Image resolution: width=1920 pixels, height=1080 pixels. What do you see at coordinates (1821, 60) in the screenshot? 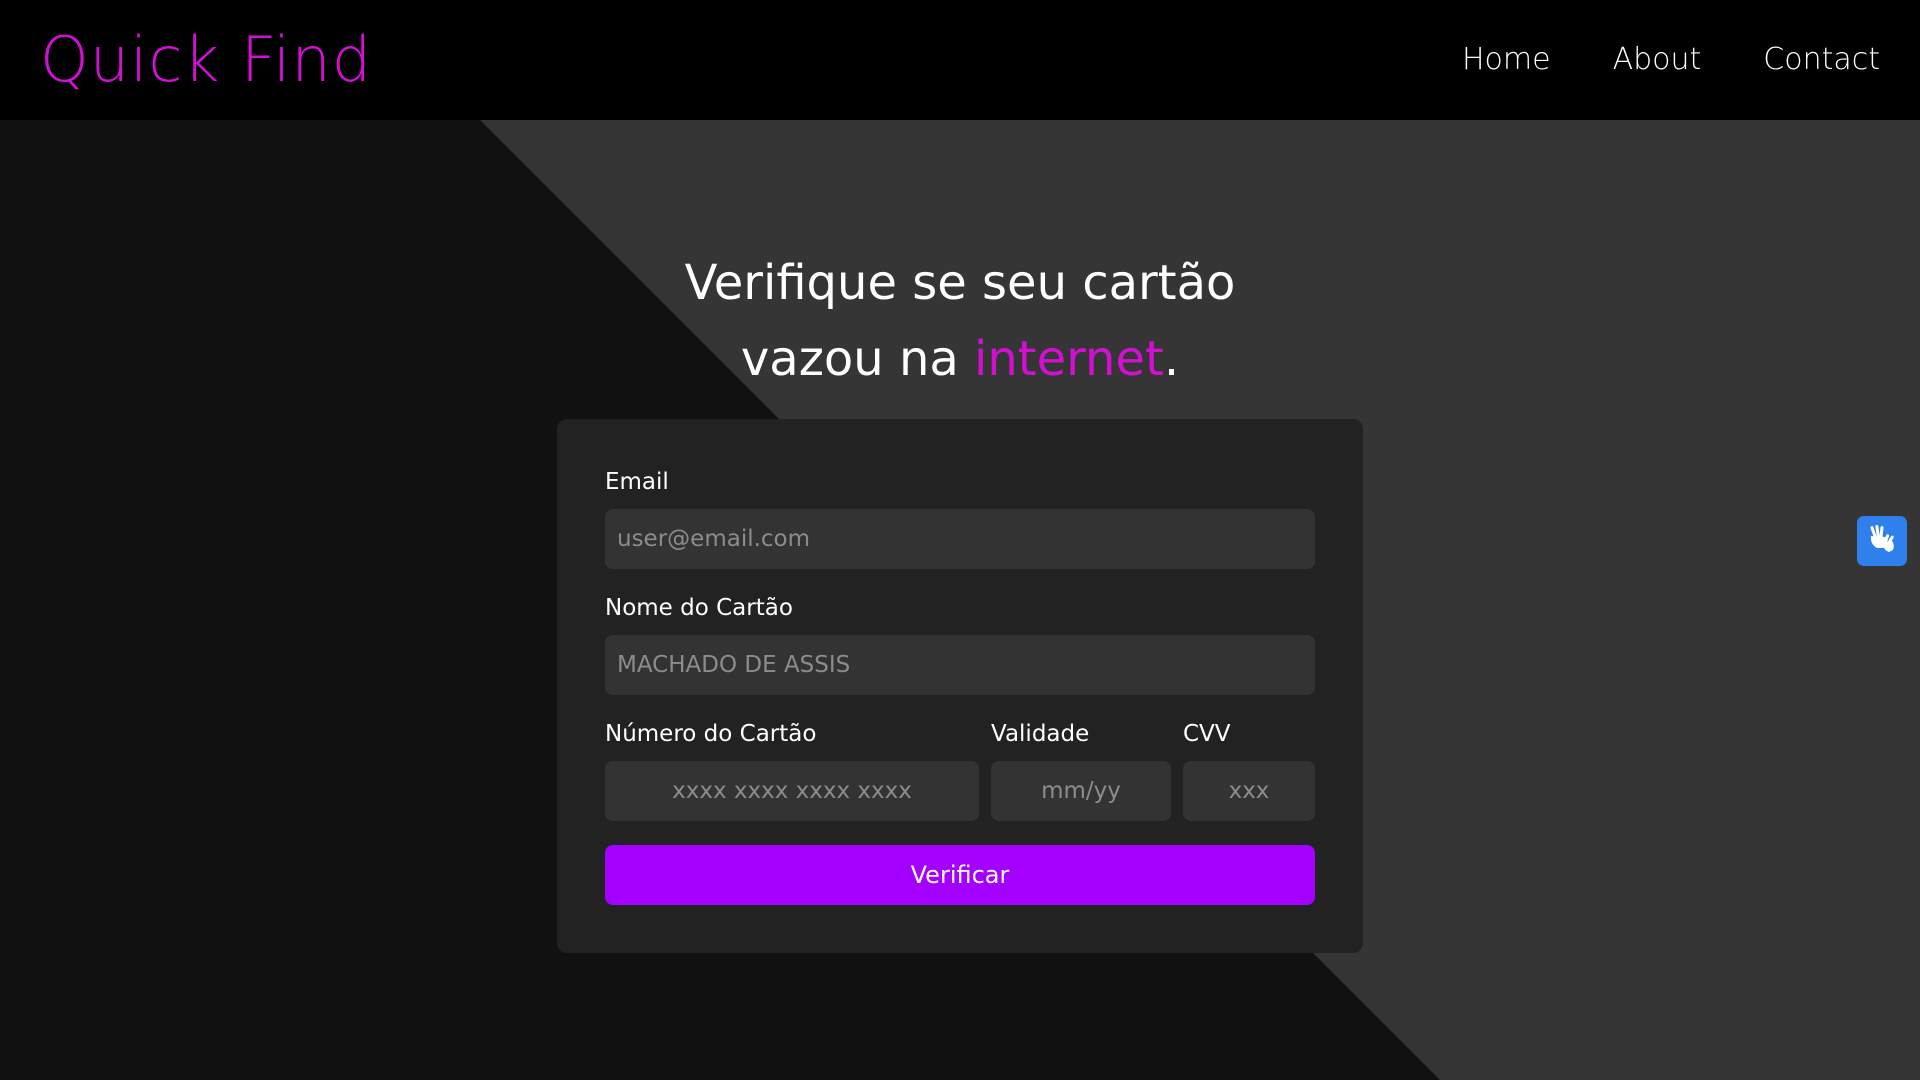
I see `nav-link-contact: Contact` at bounding box center [1821, 60].